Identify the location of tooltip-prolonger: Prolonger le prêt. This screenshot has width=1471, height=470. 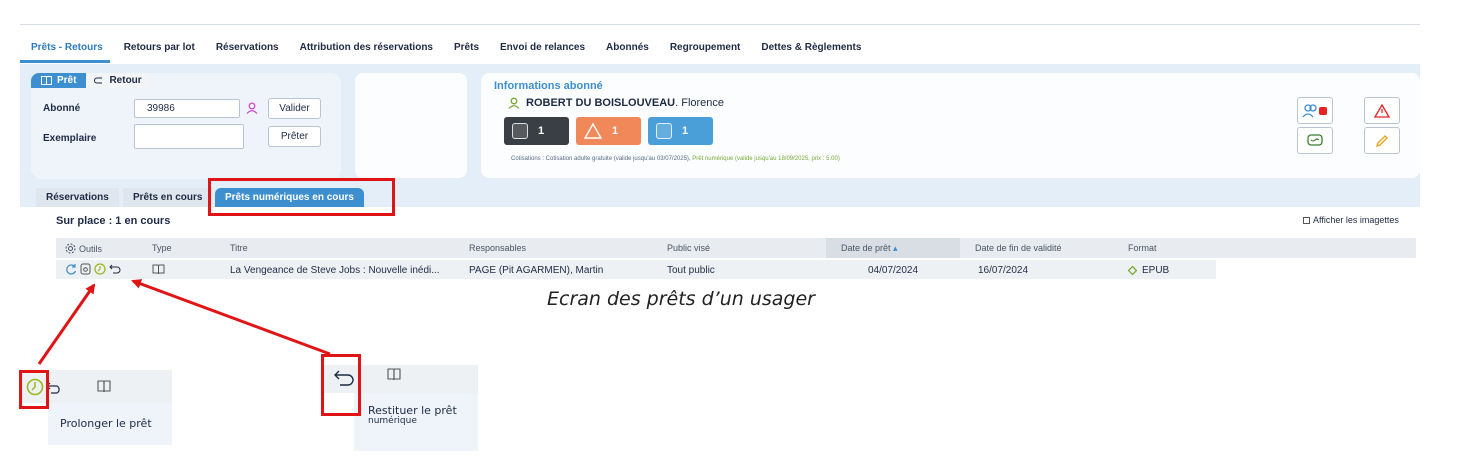
(110, 424).